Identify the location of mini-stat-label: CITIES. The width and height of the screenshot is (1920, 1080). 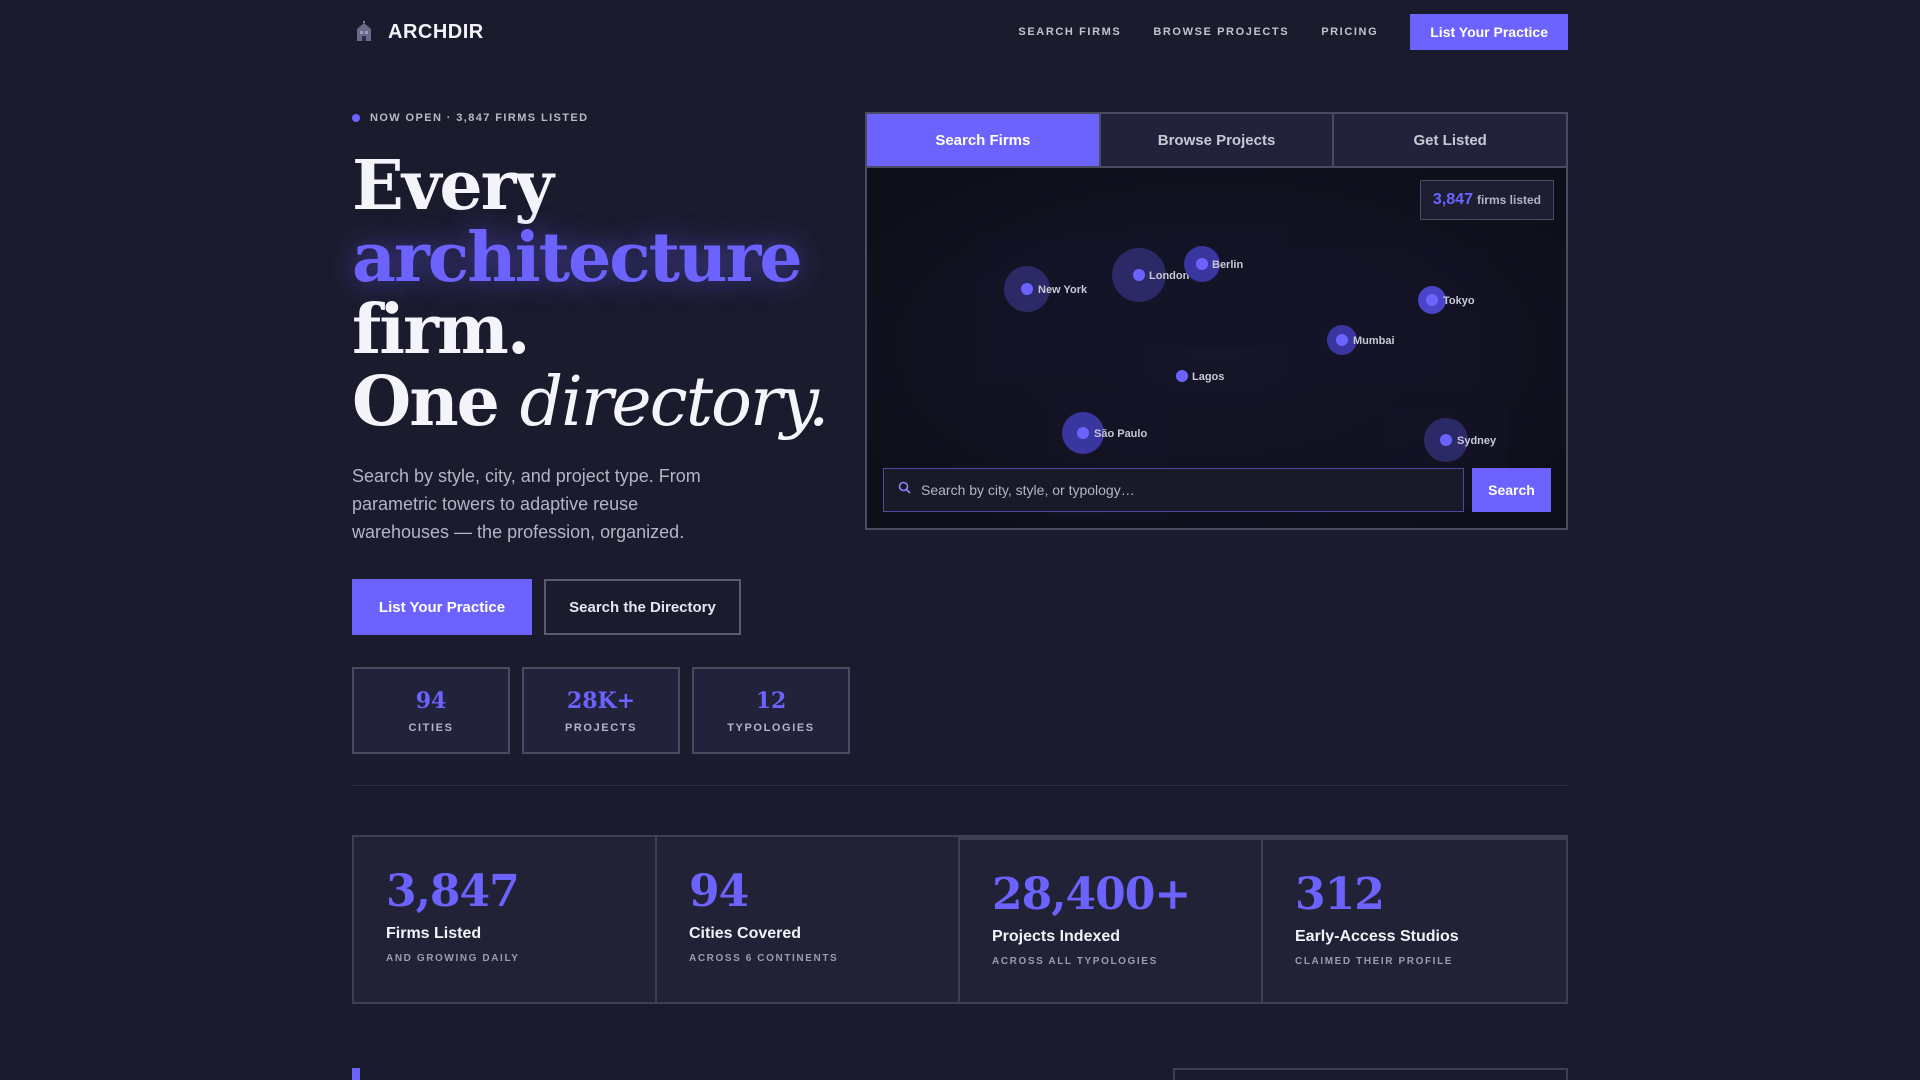
(431, 727).